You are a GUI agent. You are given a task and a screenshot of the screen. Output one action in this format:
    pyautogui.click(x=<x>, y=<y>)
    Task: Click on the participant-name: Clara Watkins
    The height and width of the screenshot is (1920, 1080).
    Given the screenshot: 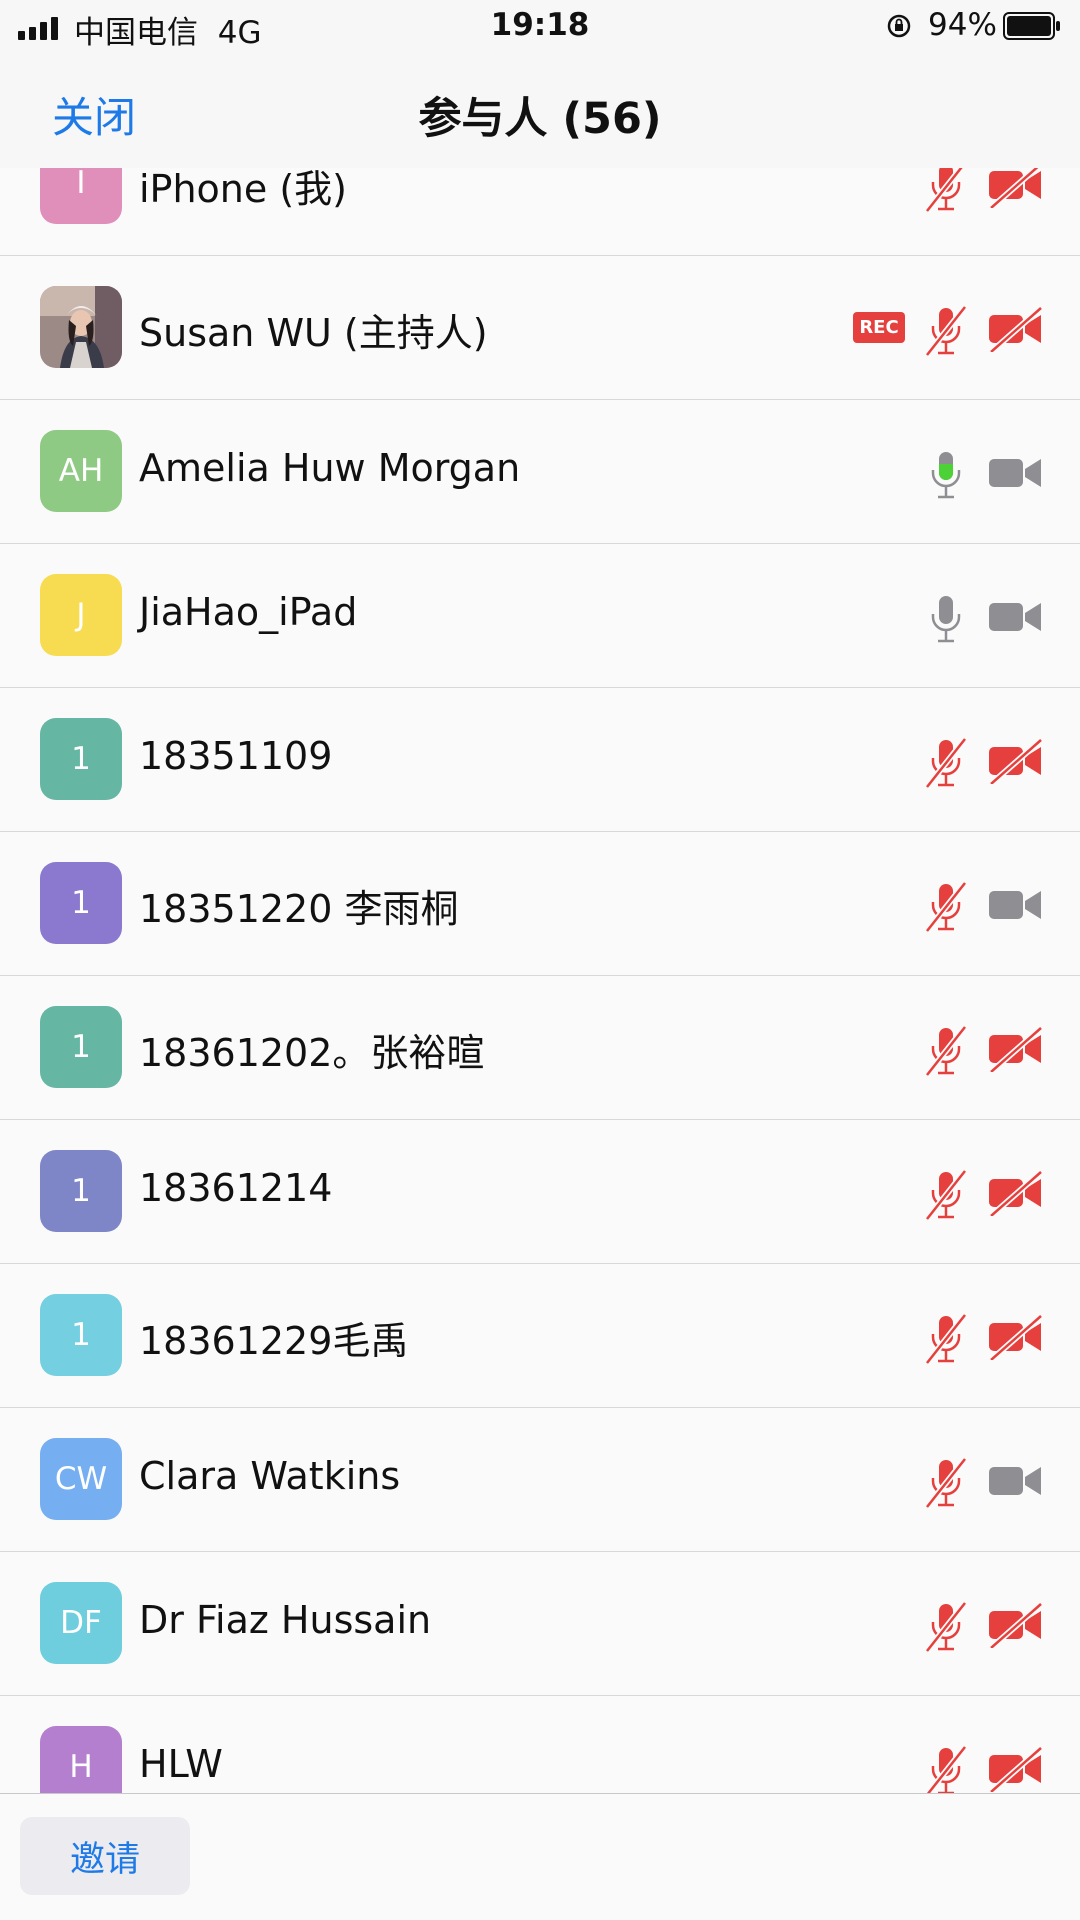 What is the action you would take?
    pyautogui.click(x=270, y=1476)
    